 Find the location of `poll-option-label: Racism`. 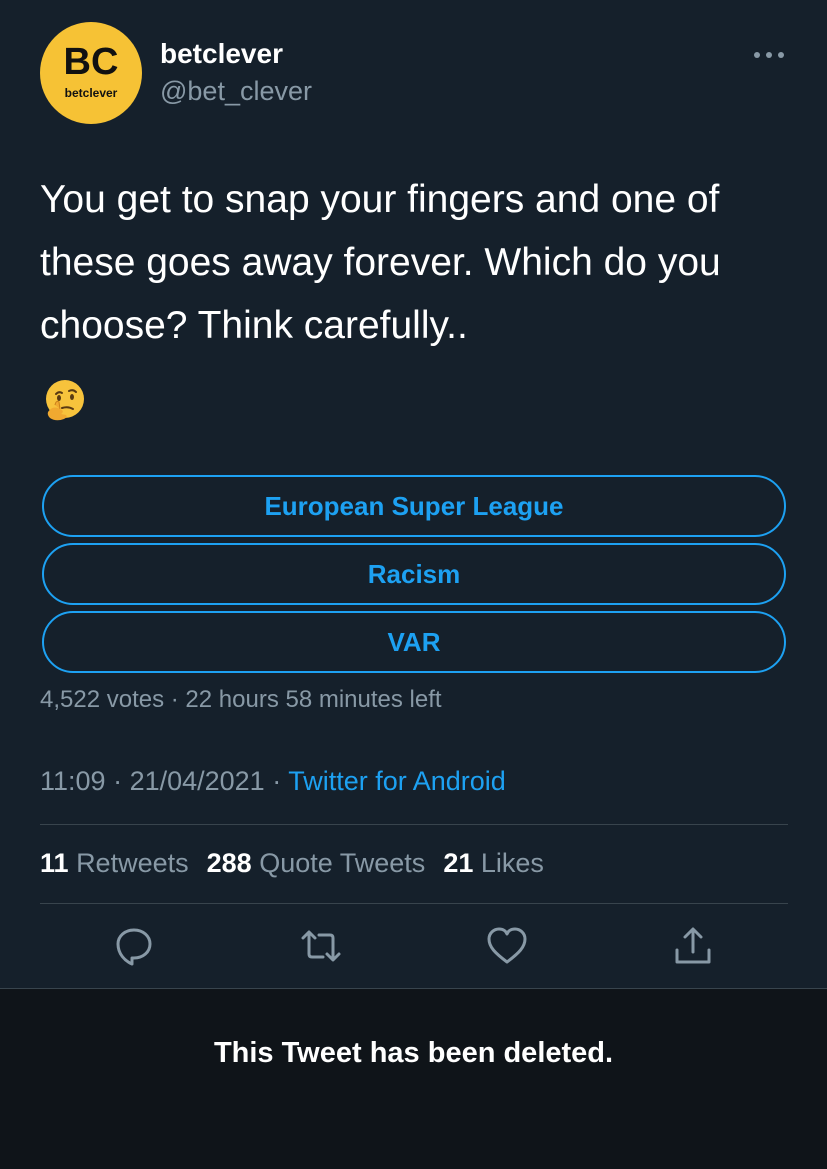

poll-option-label: Racism is located at coordinates (414, 573).